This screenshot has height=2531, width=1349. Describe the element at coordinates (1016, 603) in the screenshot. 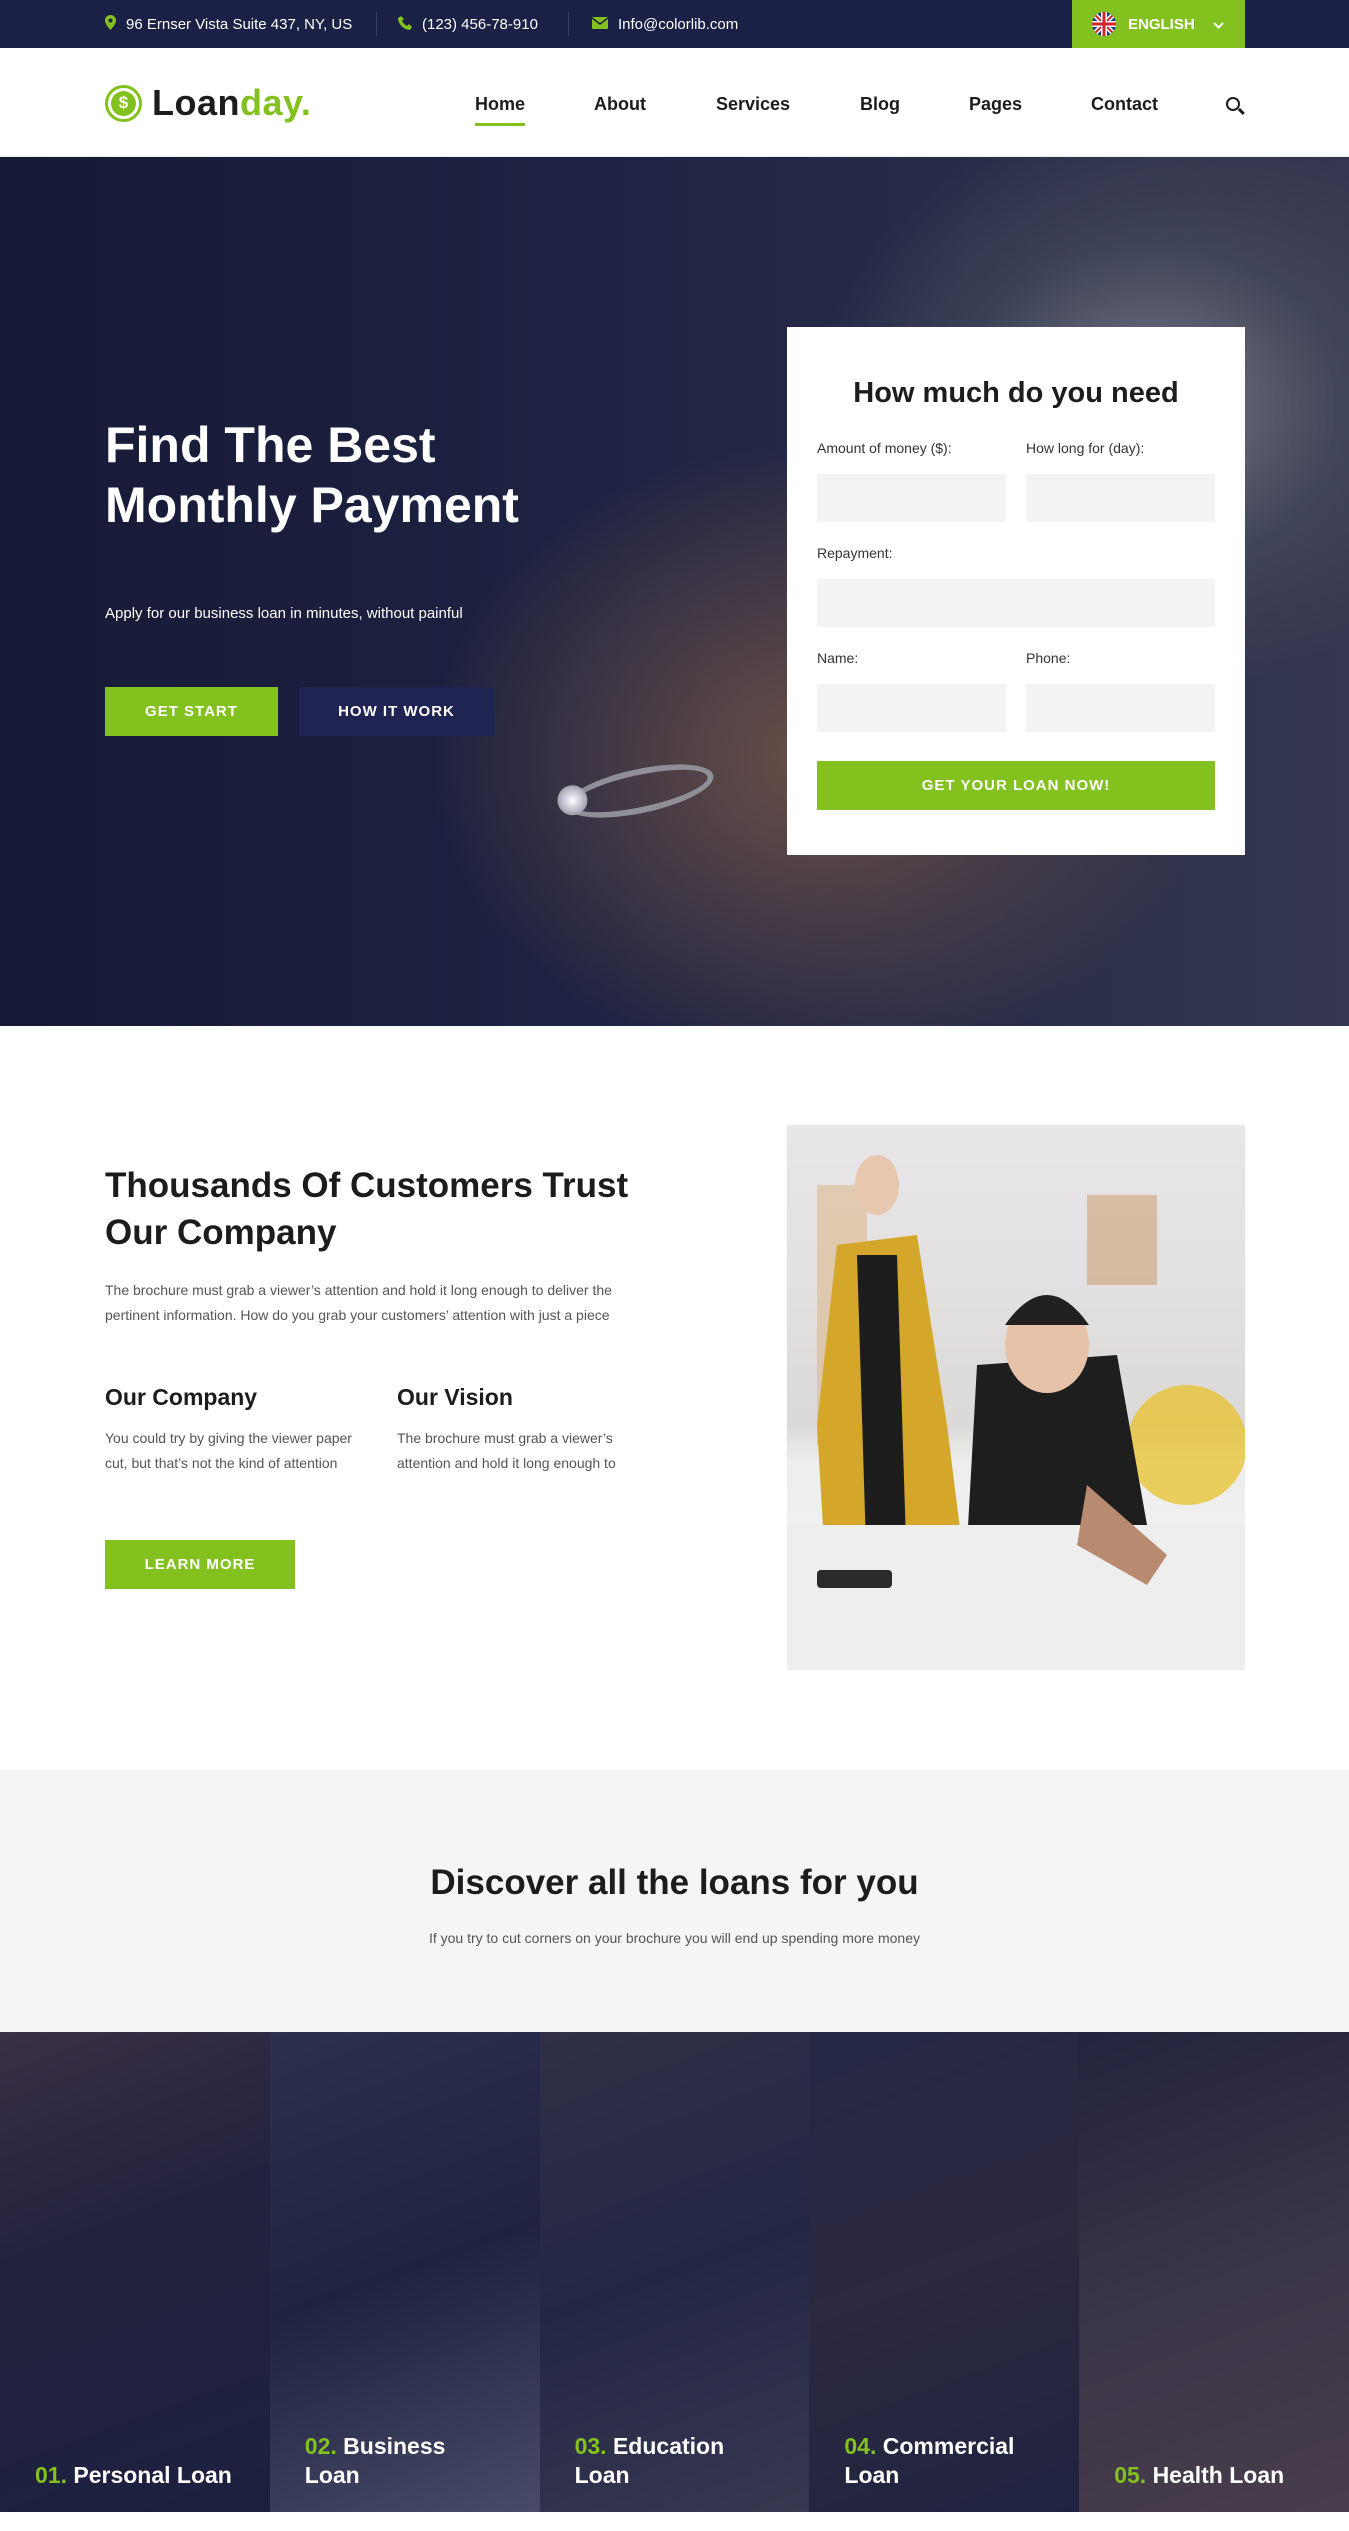

I see `repayment-field` at that location.